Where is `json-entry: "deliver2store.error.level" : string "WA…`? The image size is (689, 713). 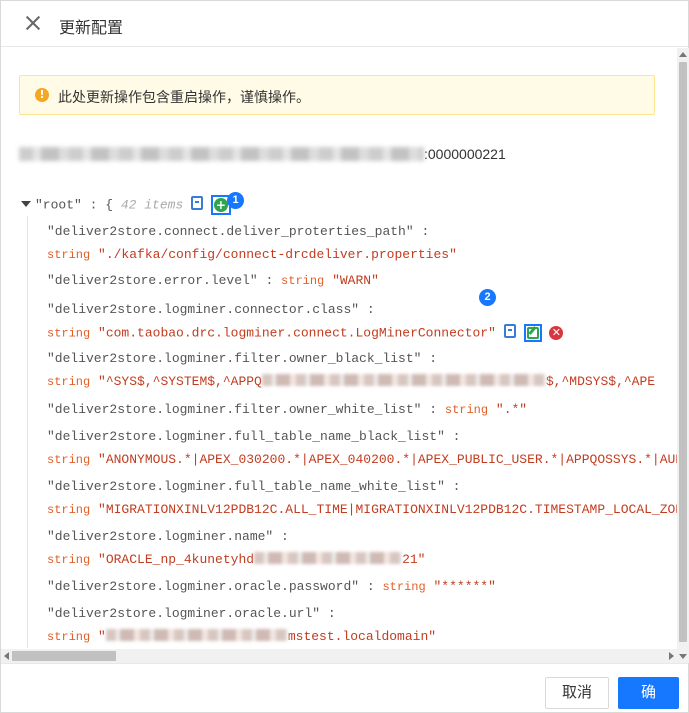
json-entry: "deliver2store.error.level" : string "WA… is located at coordinates (213, 281).